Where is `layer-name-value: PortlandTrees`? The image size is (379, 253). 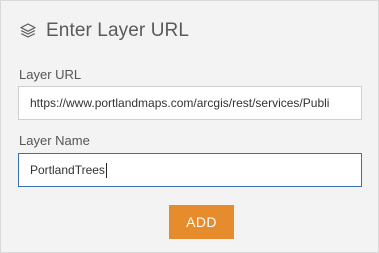
layer-name-value: PortlandTrees is located at coordinates (67, 170).